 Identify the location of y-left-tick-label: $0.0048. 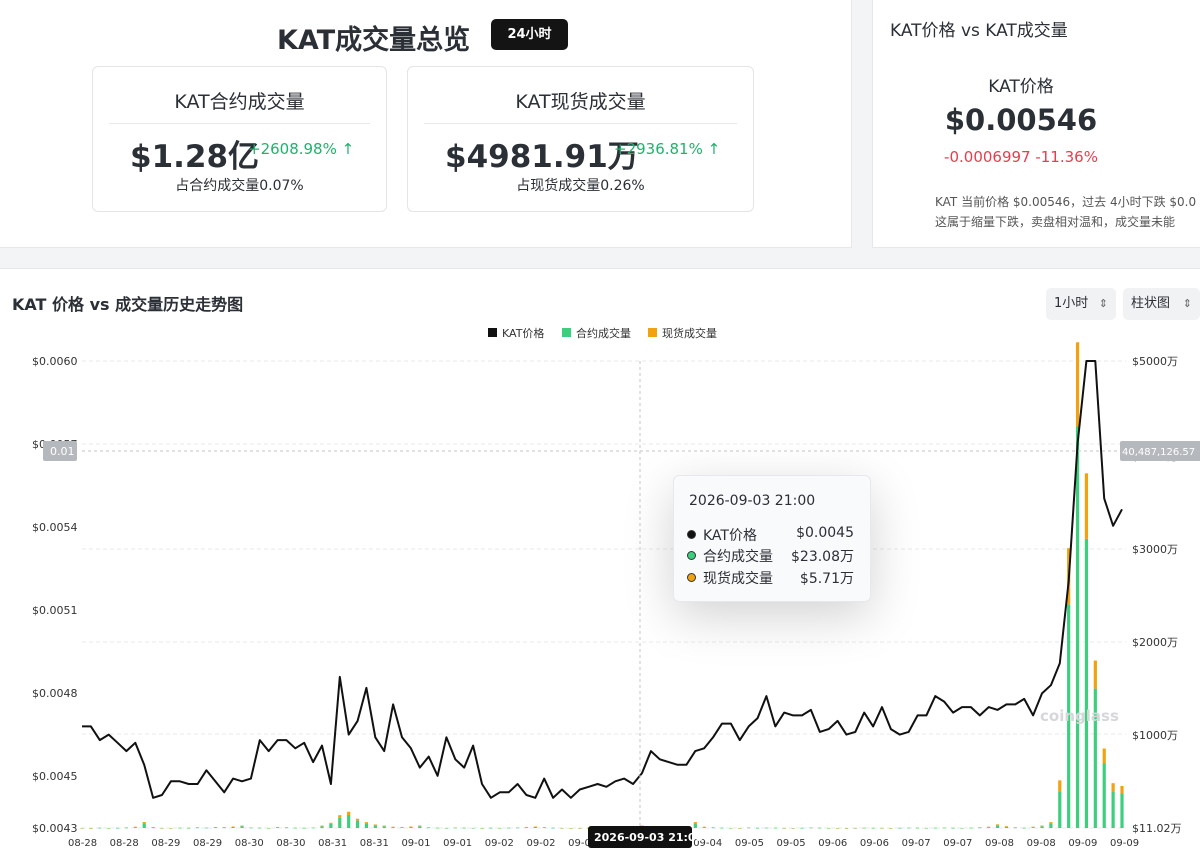
(55, 693).